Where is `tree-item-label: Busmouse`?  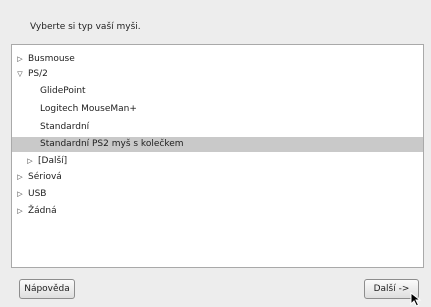 tree-item-label: Busmouse is located at coordinates (51, 59).